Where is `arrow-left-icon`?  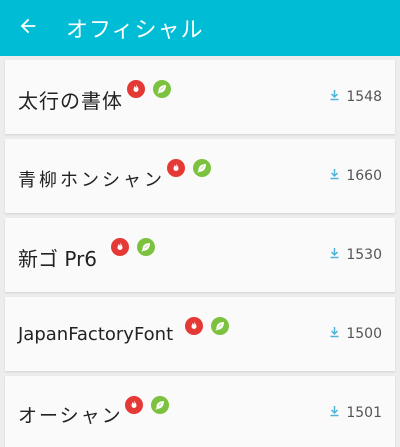
arrow-left-icon is located at coordinates (28, 28).